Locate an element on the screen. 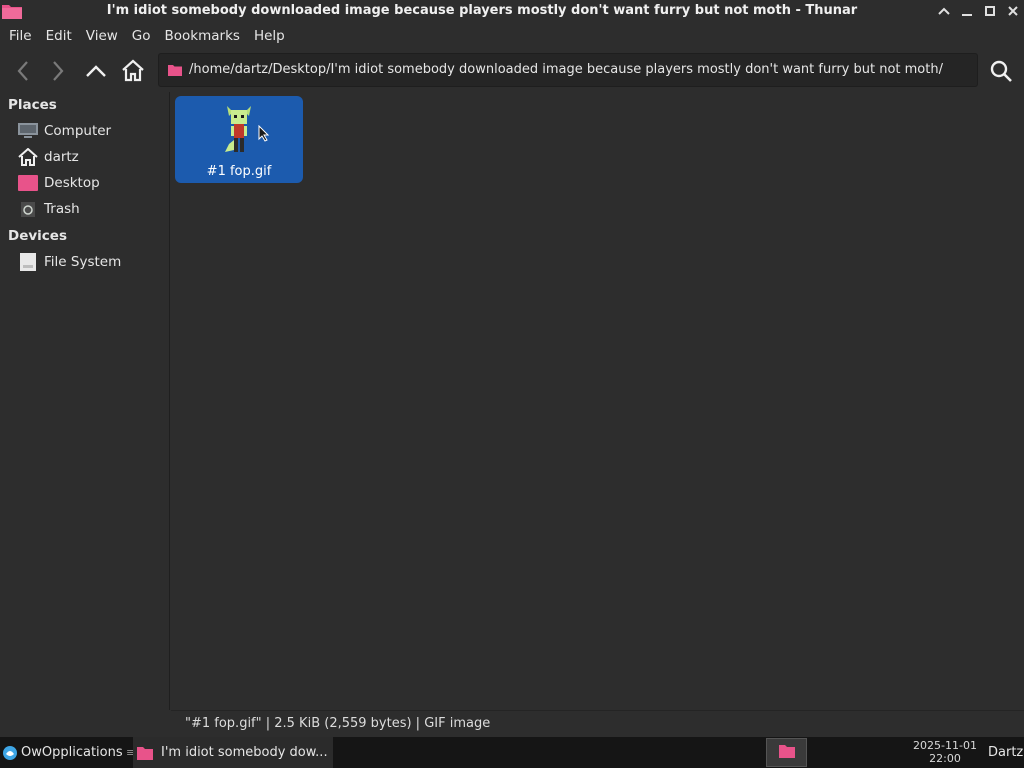 Image resolution: width=1024 pixels, height=768 pixels. applications-menu-button: OwOpplications is located at coordinates (61, 752).